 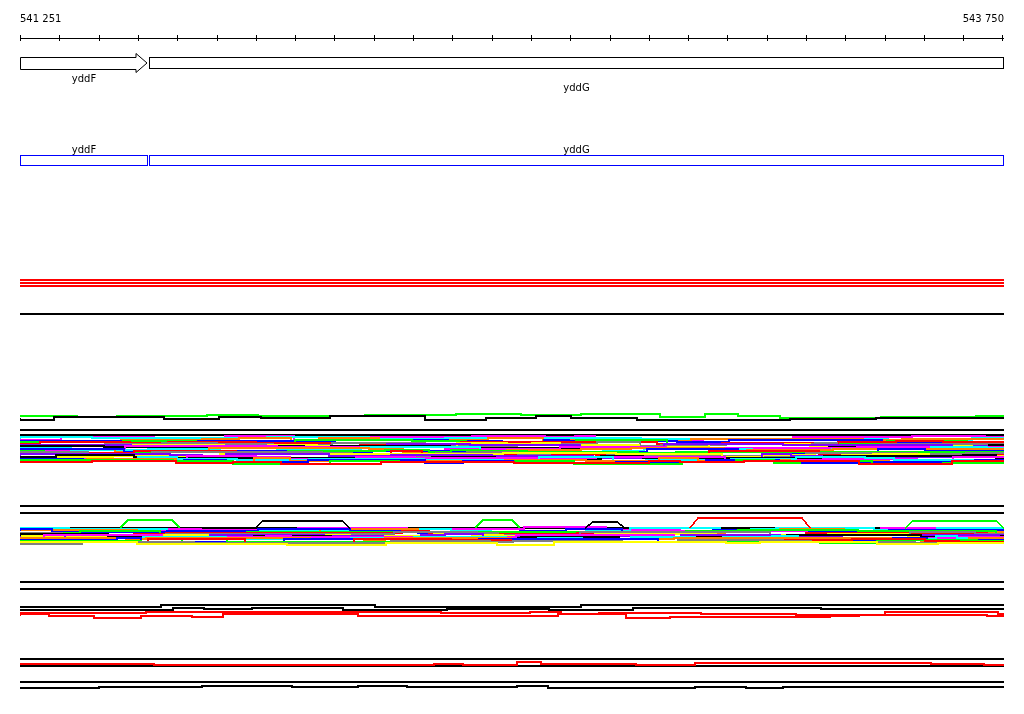 I want to click on gene-label: yddF, so click(x=84, y=78).